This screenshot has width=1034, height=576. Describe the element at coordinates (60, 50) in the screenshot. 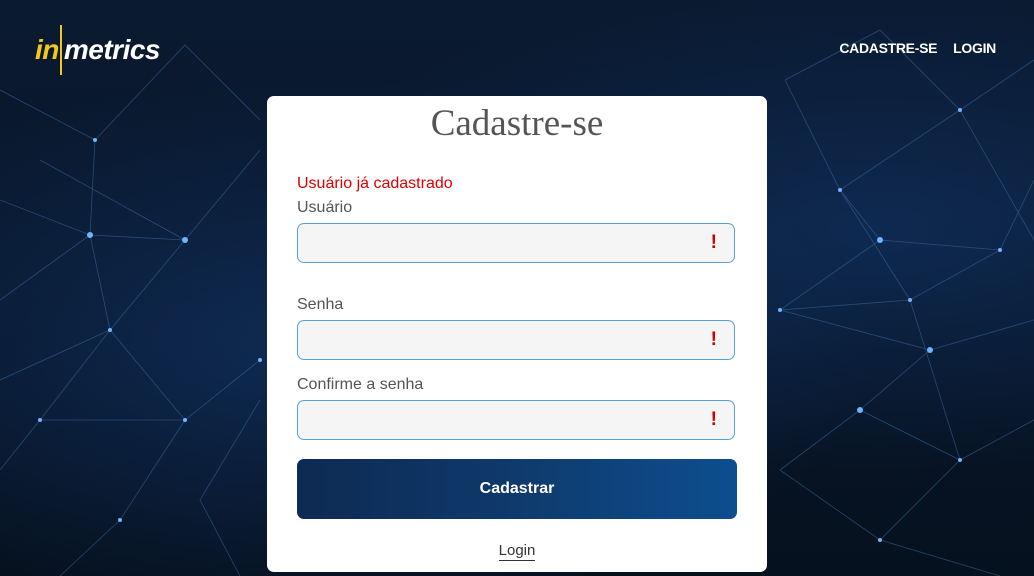

I see `logo-divider` at that location.